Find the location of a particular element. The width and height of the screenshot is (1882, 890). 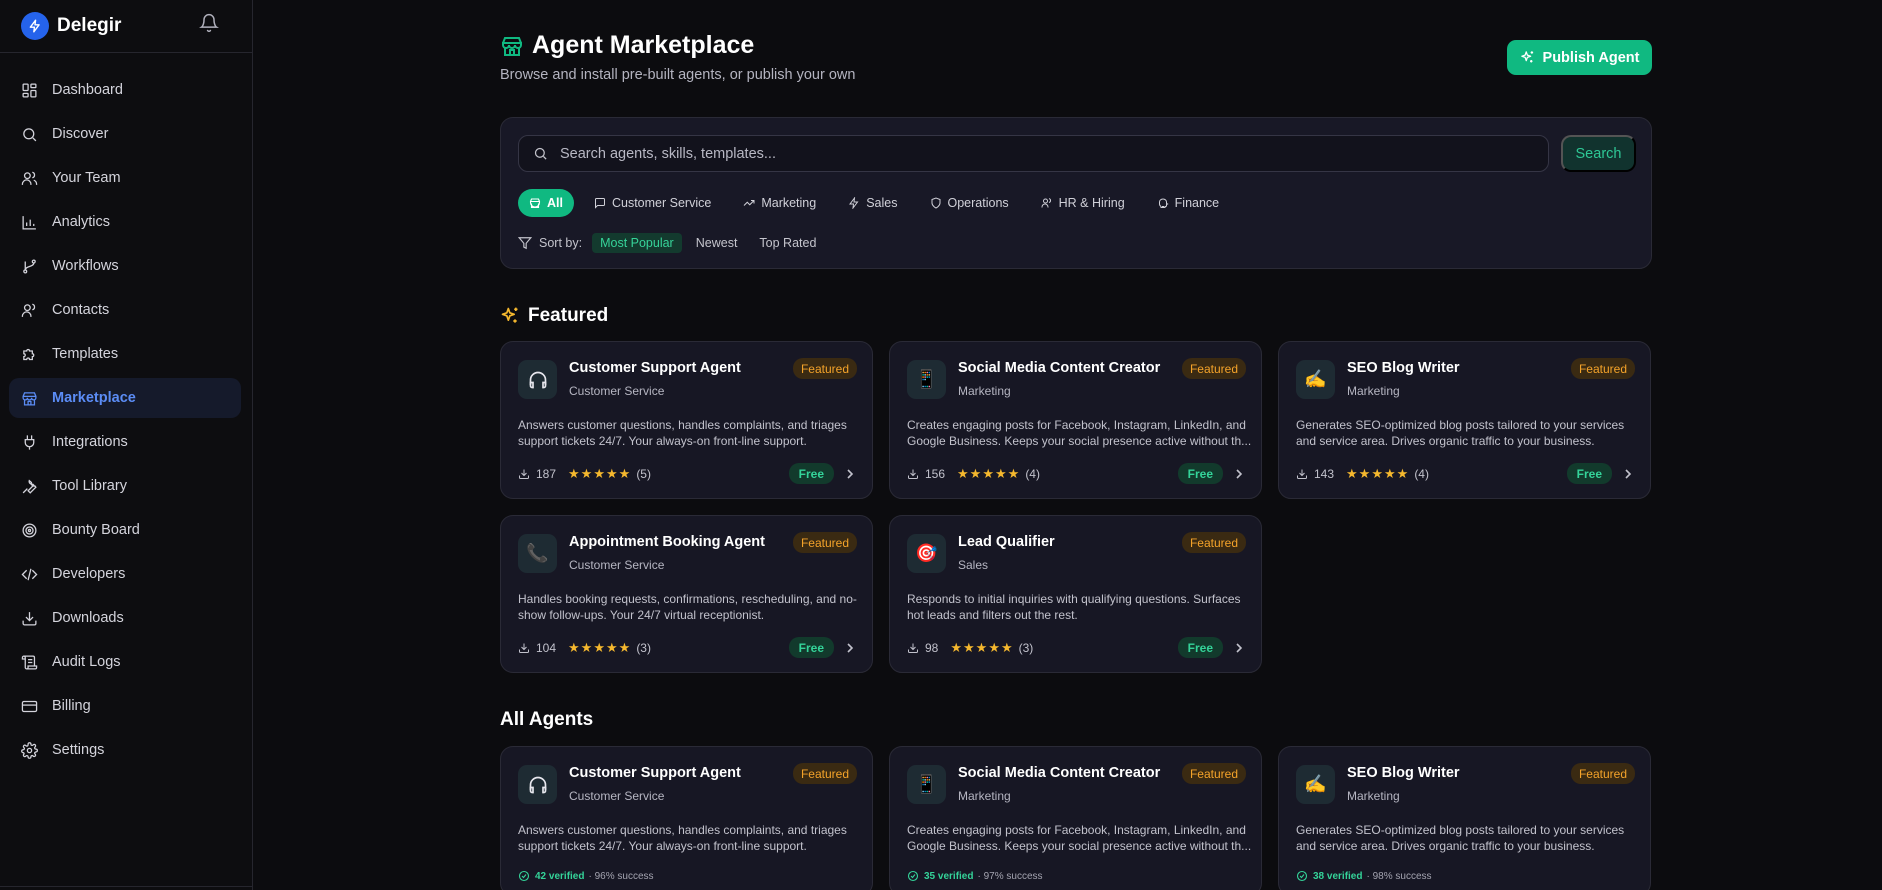

agent-stats: 156 ★★★★★ (4) is located at coordinates (973, 474).